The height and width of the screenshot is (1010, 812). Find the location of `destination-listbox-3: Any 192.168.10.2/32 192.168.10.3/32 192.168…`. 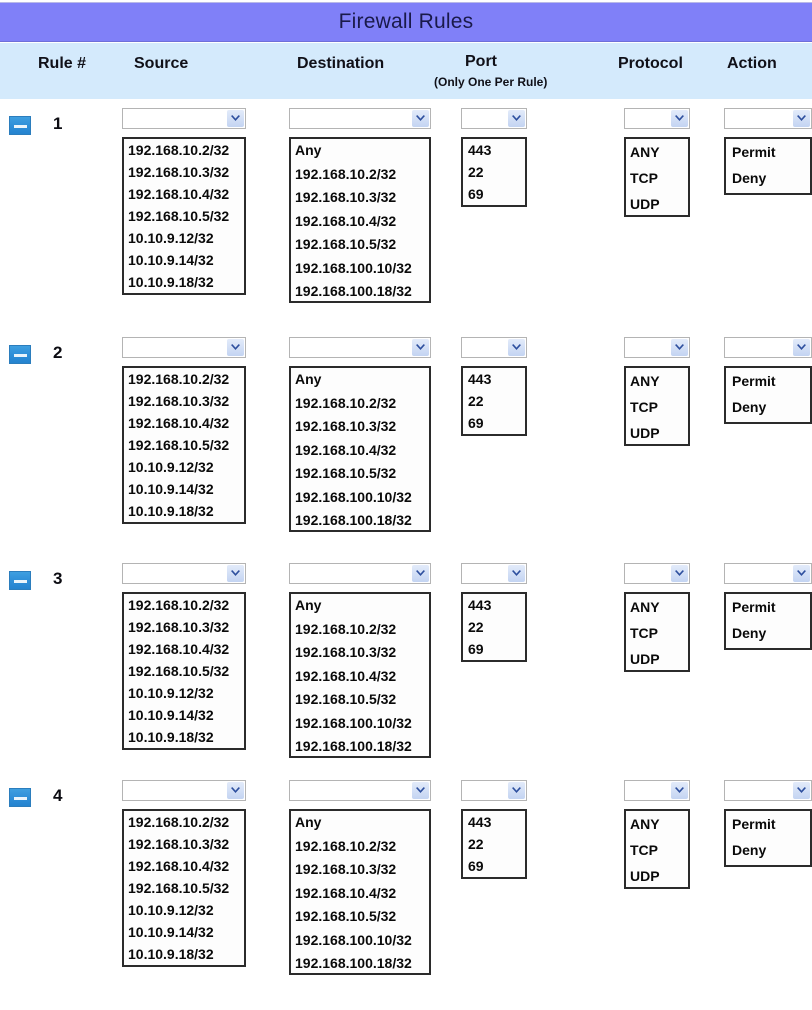

destination-listbox-3: Any 192.168.10.2/32 192.168.10.3/32 192.168… is located at coordinates (360, 675).